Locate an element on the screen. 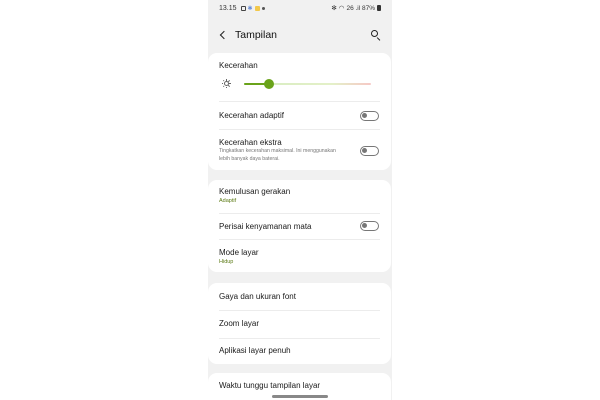  setting-label: Mode layar is located at coordinates (239, 252).